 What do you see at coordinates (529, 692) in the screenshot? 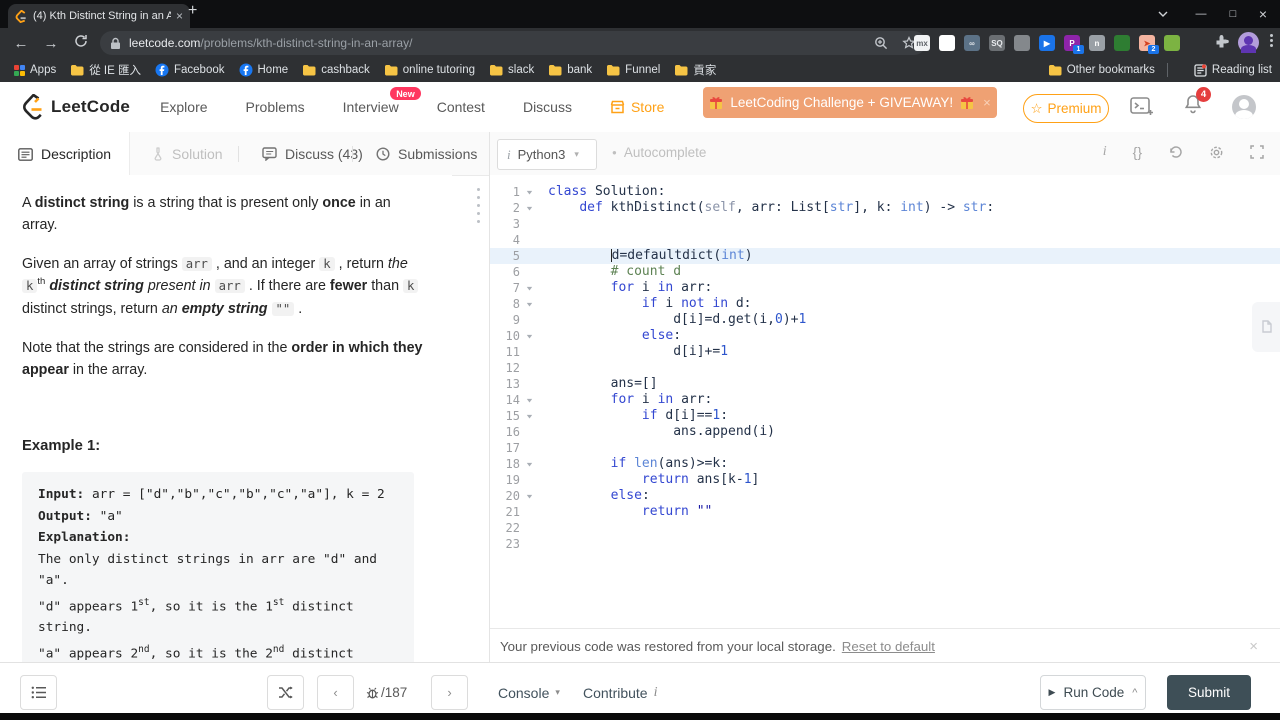
I see `console-toggle: Console ▾` at bounding box center [529, 692].